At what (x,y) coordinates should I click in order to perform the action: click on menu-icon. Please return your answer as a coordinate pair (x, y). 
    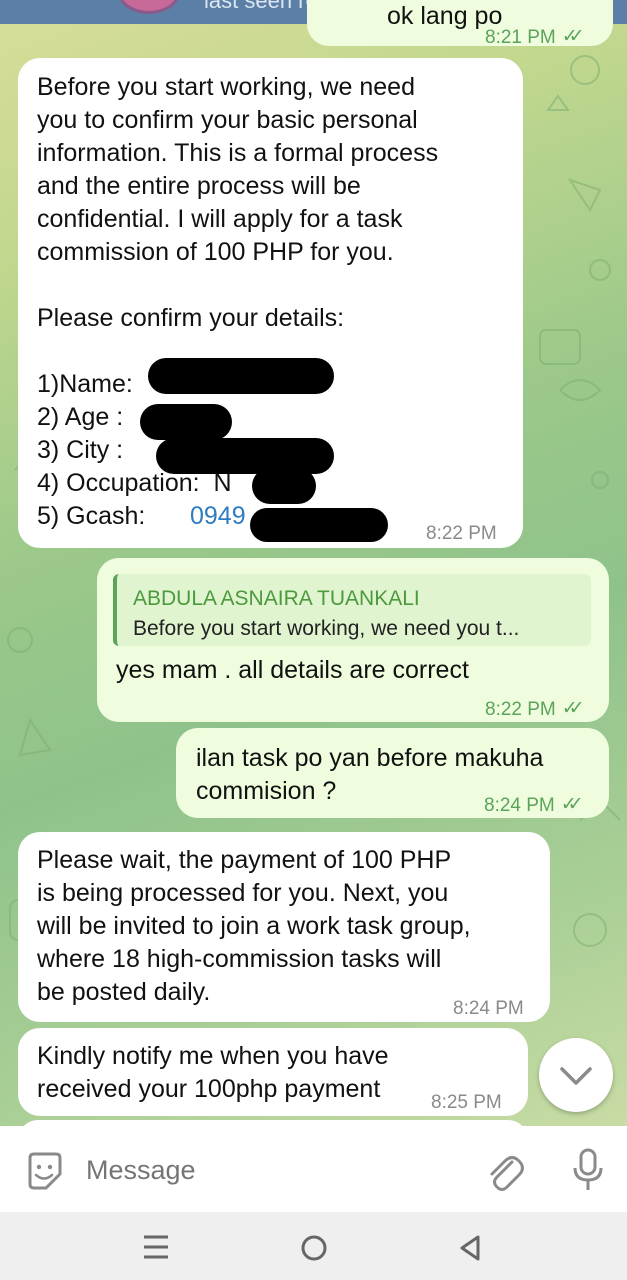
    Looking at the image, I should click on (156, 1247).